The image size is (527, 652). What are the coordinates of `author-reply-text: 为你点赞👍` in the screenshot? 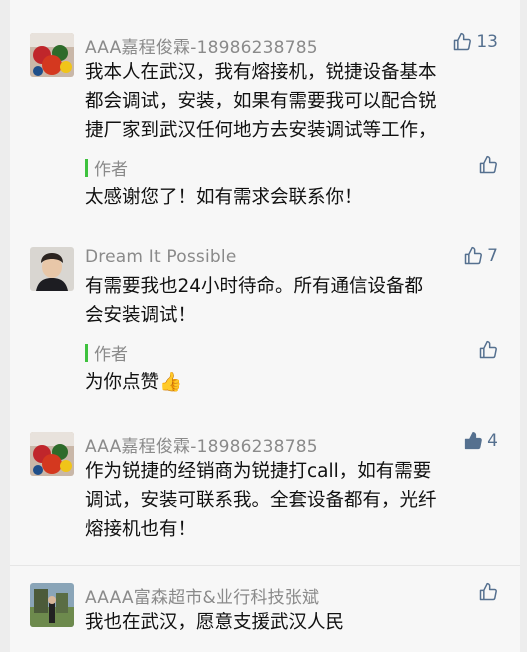 It's located at (133, 381).